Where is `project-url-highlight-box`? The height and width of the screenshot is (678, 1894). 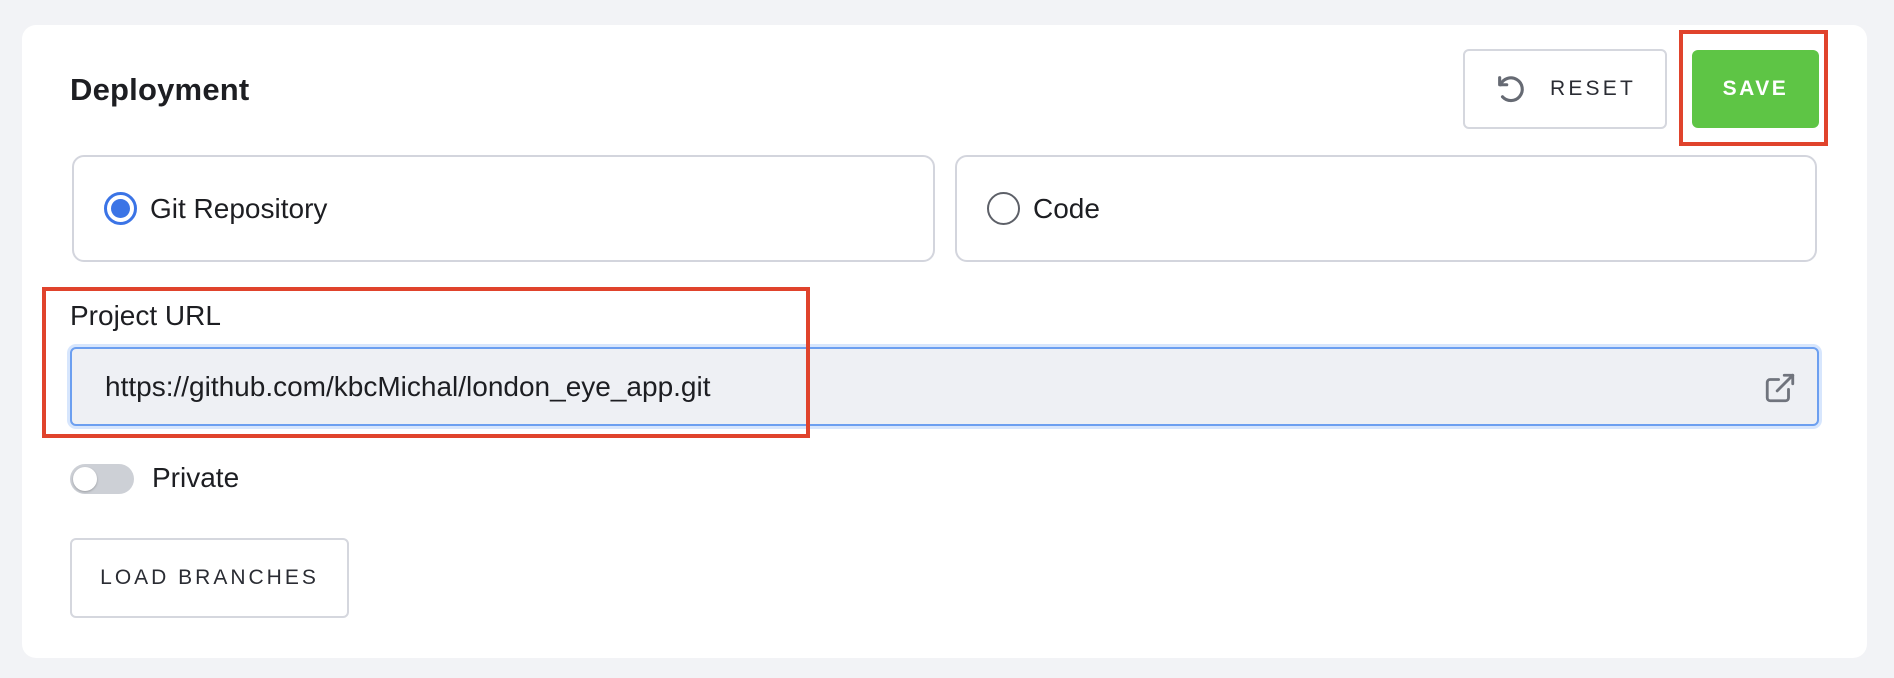 project-url-highlight-box is located at coordinates (426, 362).